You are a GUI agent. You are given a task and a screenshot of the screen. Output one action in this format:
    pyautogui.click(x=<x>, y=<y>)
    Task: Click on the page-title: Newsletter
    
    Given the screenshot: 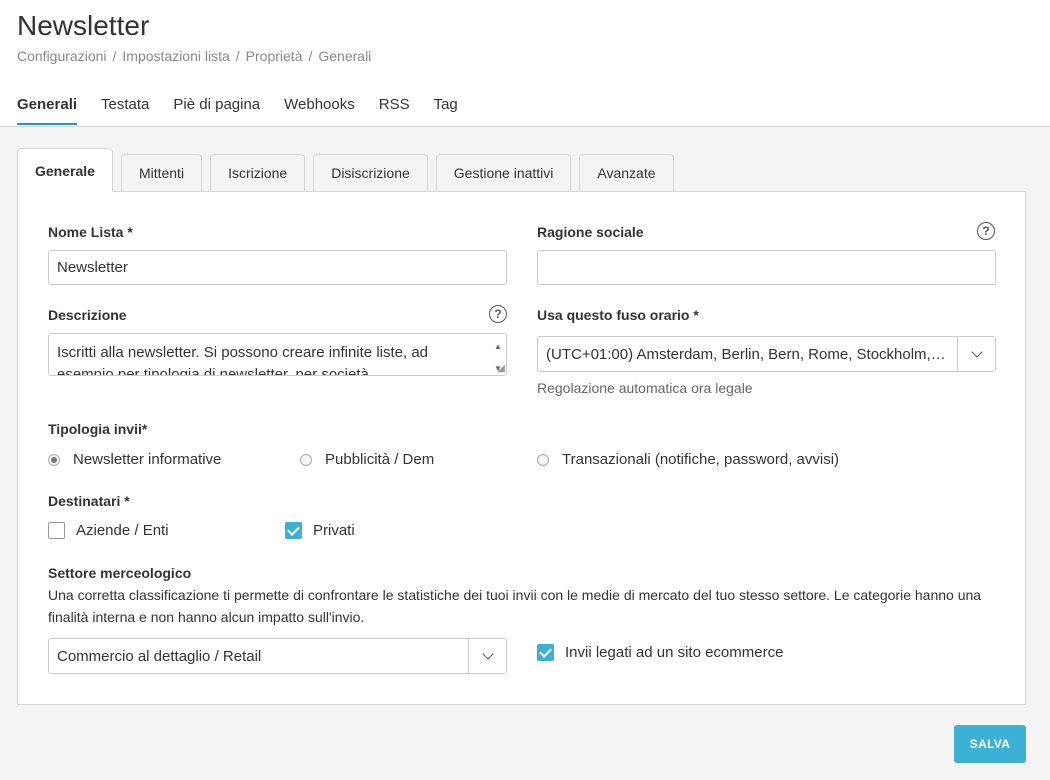 What is the action you would take?
    pyautogui.click(x=83, y=25)
    